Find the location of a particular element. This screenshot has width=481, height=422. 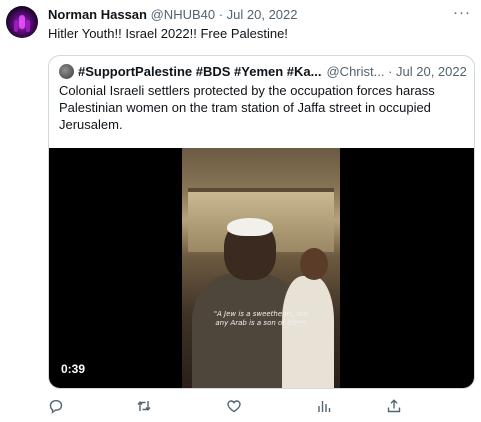

views-chart-icon is located at coordinates (324, 406).